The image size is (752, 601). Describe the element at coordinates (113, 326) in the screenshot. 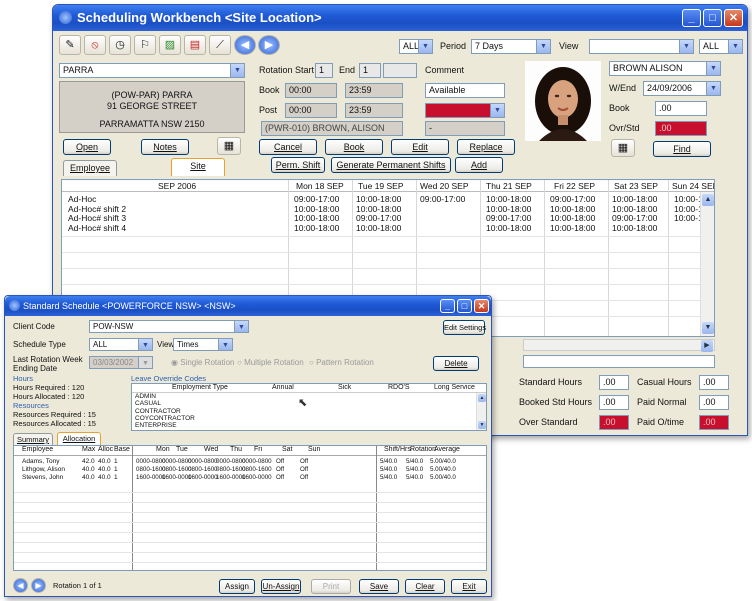

I see `client-code-value: POW-NSW` at that location.